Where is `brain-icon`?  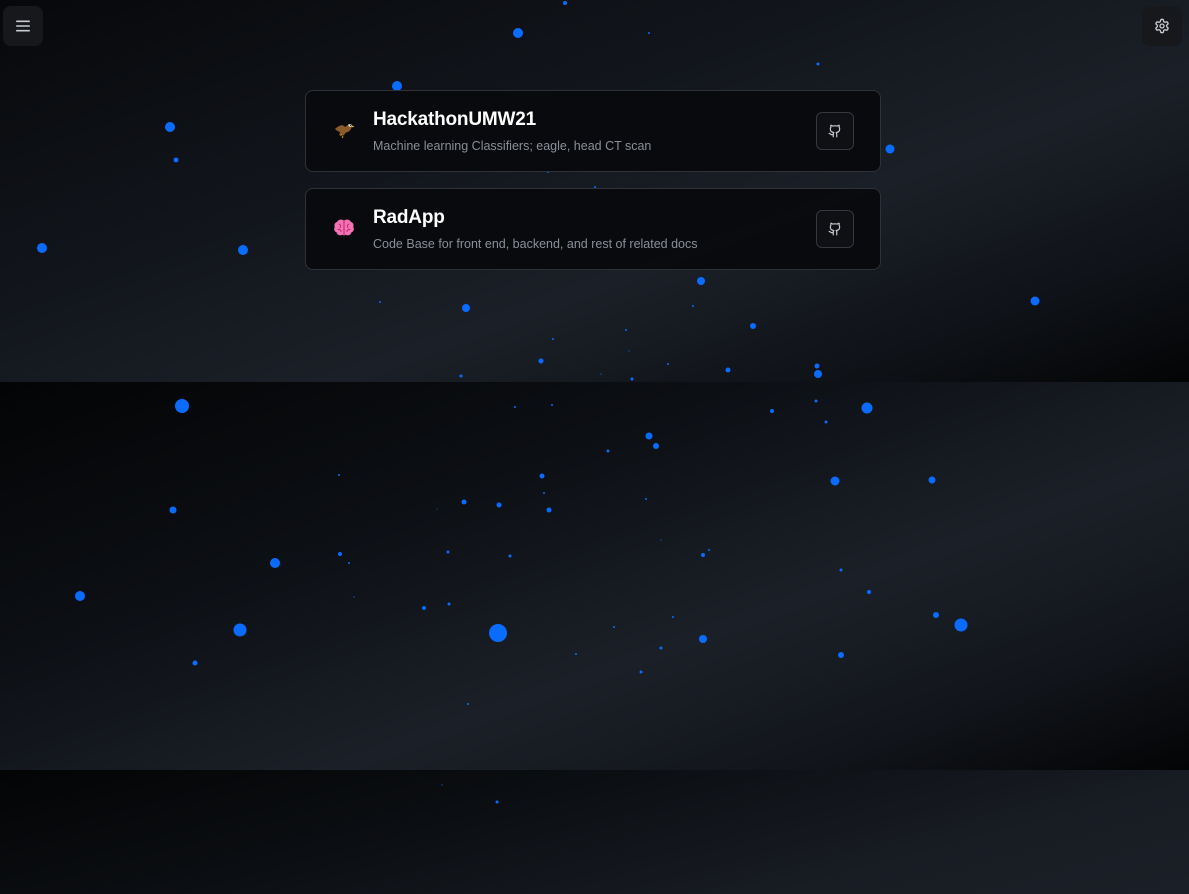
brain-icon is located at coordinates (344, 227).